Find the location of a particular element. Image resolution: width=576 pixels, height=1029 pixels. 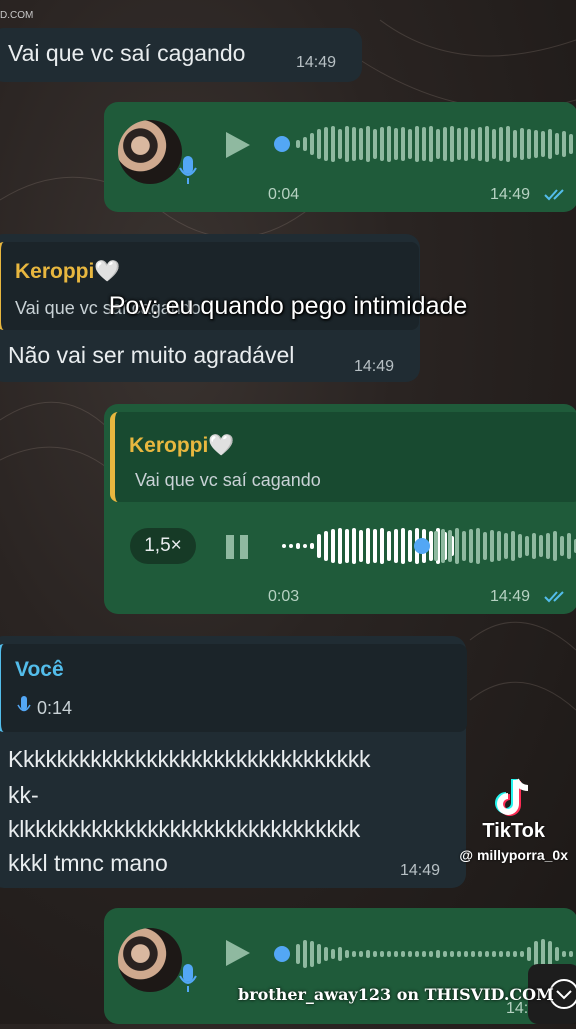

voice-message-outgoing: 14:4 is located at coordinates (340, 966).